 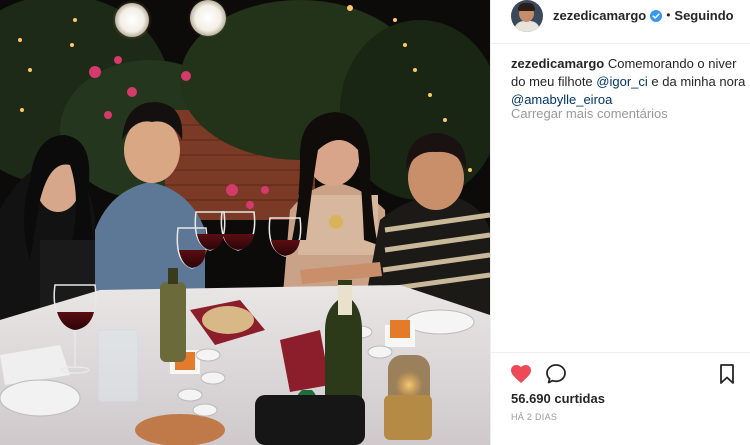 What do you see at coordinates (557, 63) in the screenshot?
I see `caption-username: zezedicamargo` at bounding box center [557, 63].